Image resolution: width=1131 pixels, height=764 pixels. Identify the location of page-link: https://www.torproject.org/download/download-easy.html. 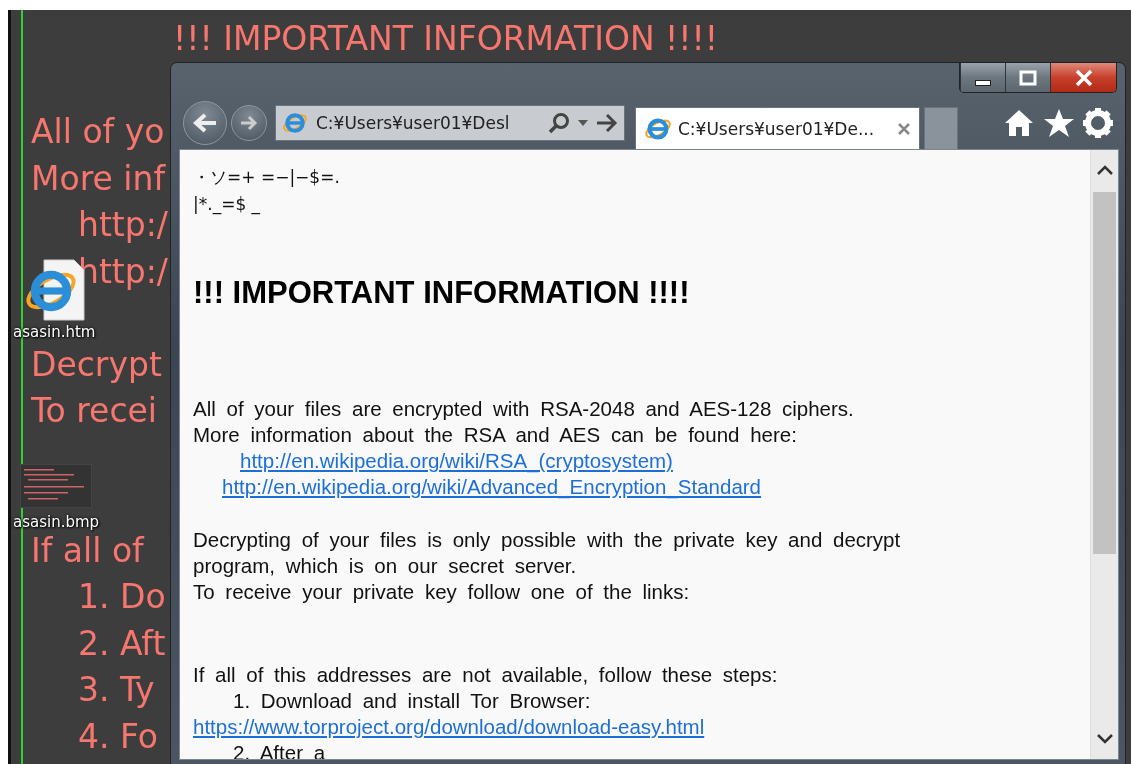
(449, 727).